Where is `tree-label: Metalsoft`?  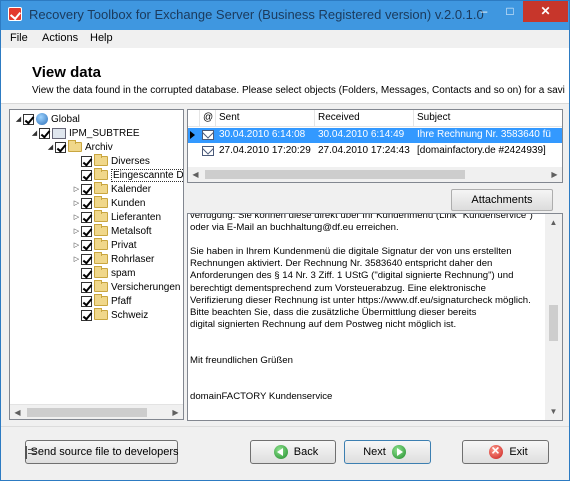
tree-label: Metalsoft is located at coordinates (131, 231).